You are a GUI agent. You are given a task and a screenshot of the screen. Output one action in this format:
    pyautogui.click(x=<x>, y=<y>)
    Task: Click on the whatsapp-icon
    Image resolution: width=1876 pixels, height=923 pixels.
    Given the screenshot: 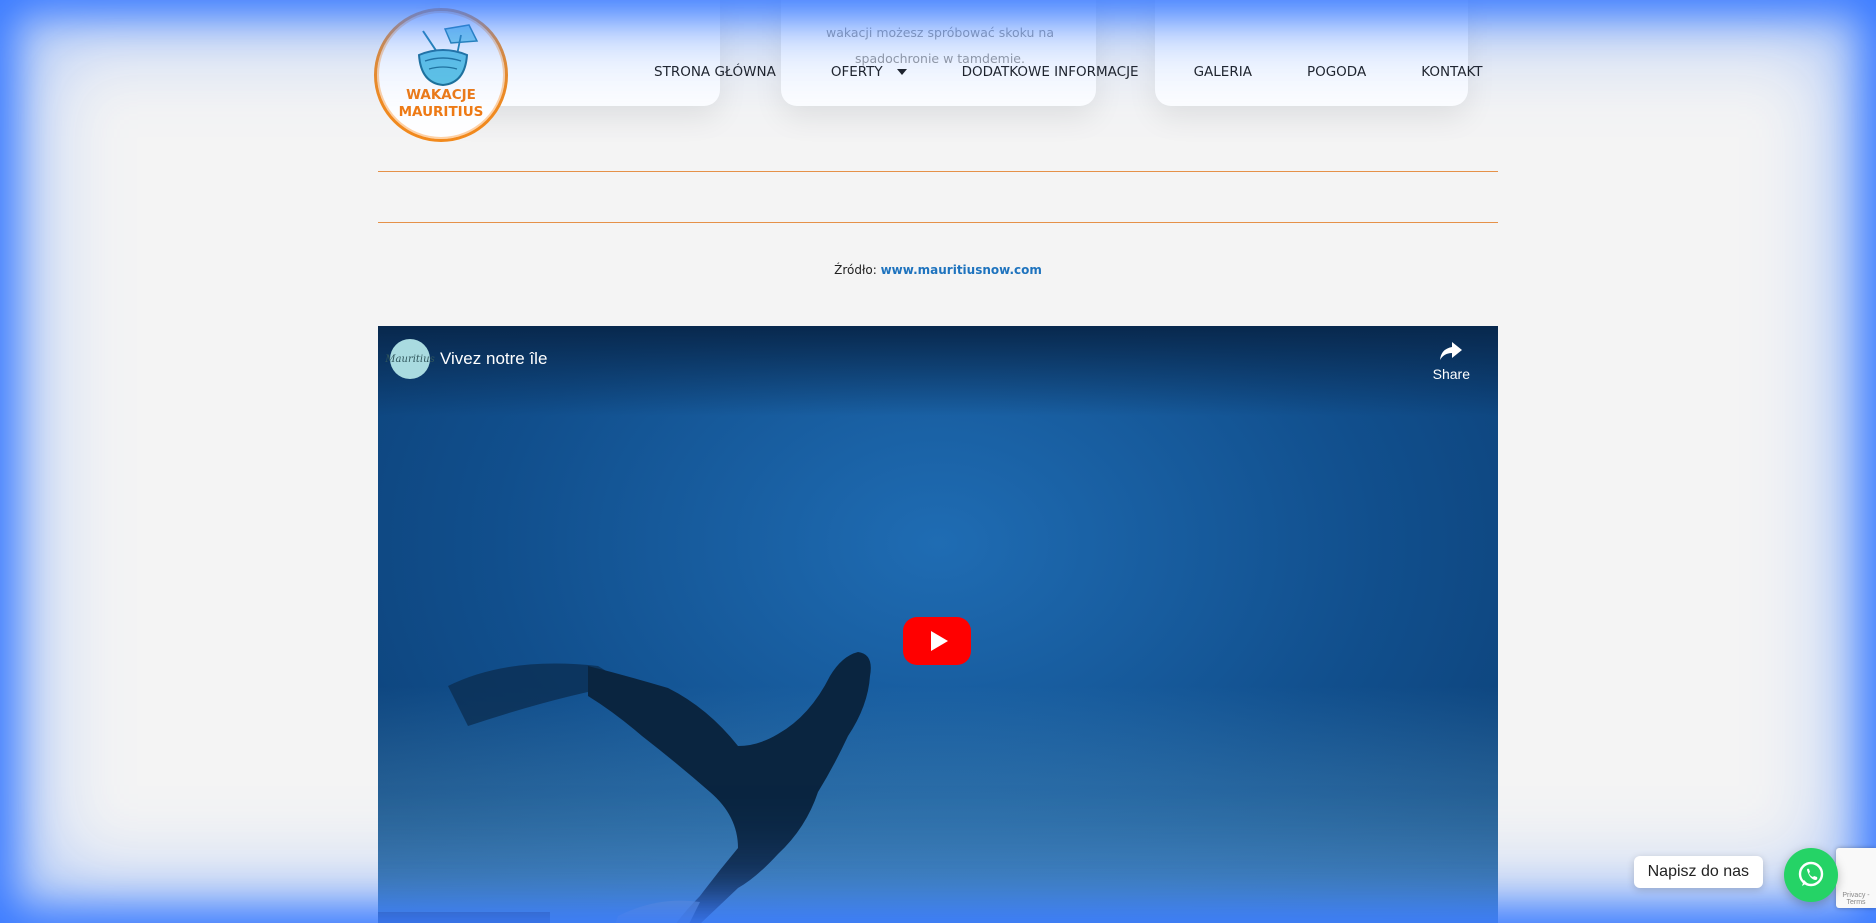 What is the action you would take?
    pyautogui.click(x=1811, y=874)
    